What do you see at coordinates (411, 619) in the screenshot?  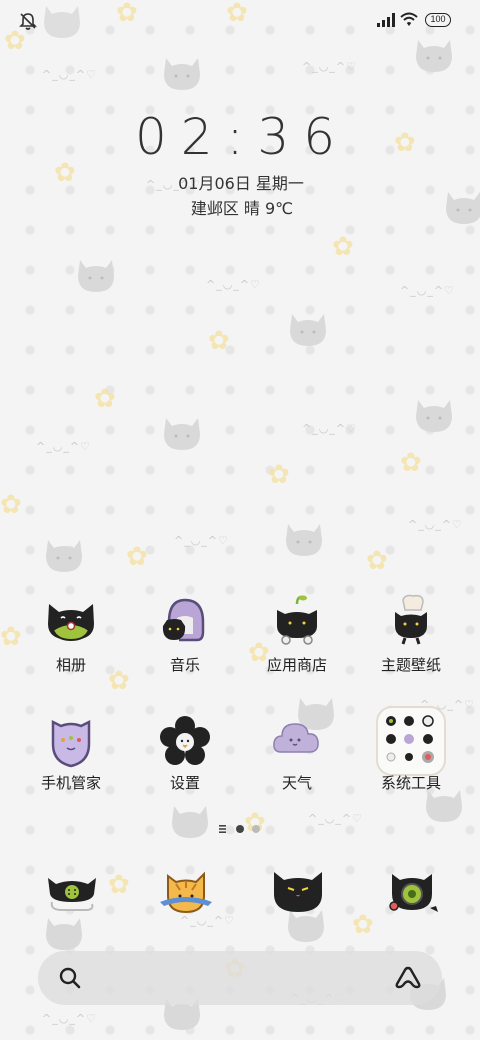 I see `theme-wallpaper-cat-icon` at bounding box center [411, 619].